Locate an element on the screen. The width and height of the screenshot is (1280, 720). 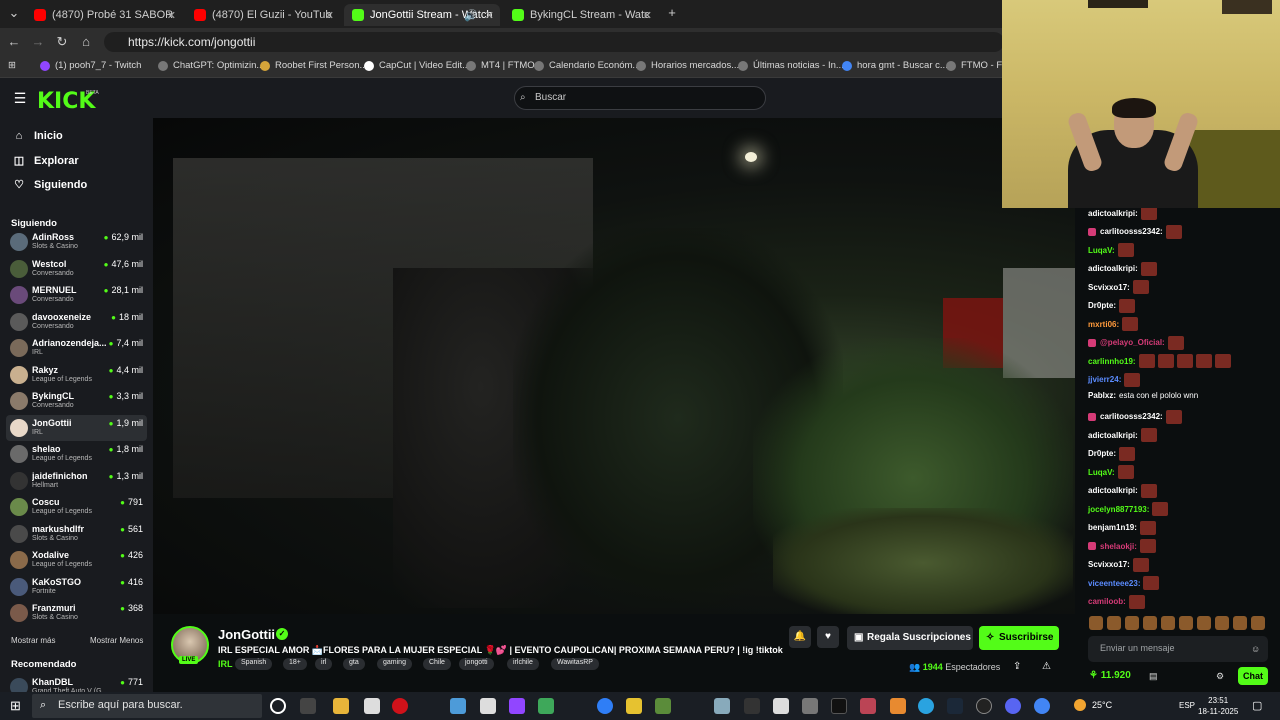
zoom-icon is located at coordinates (605, 706).